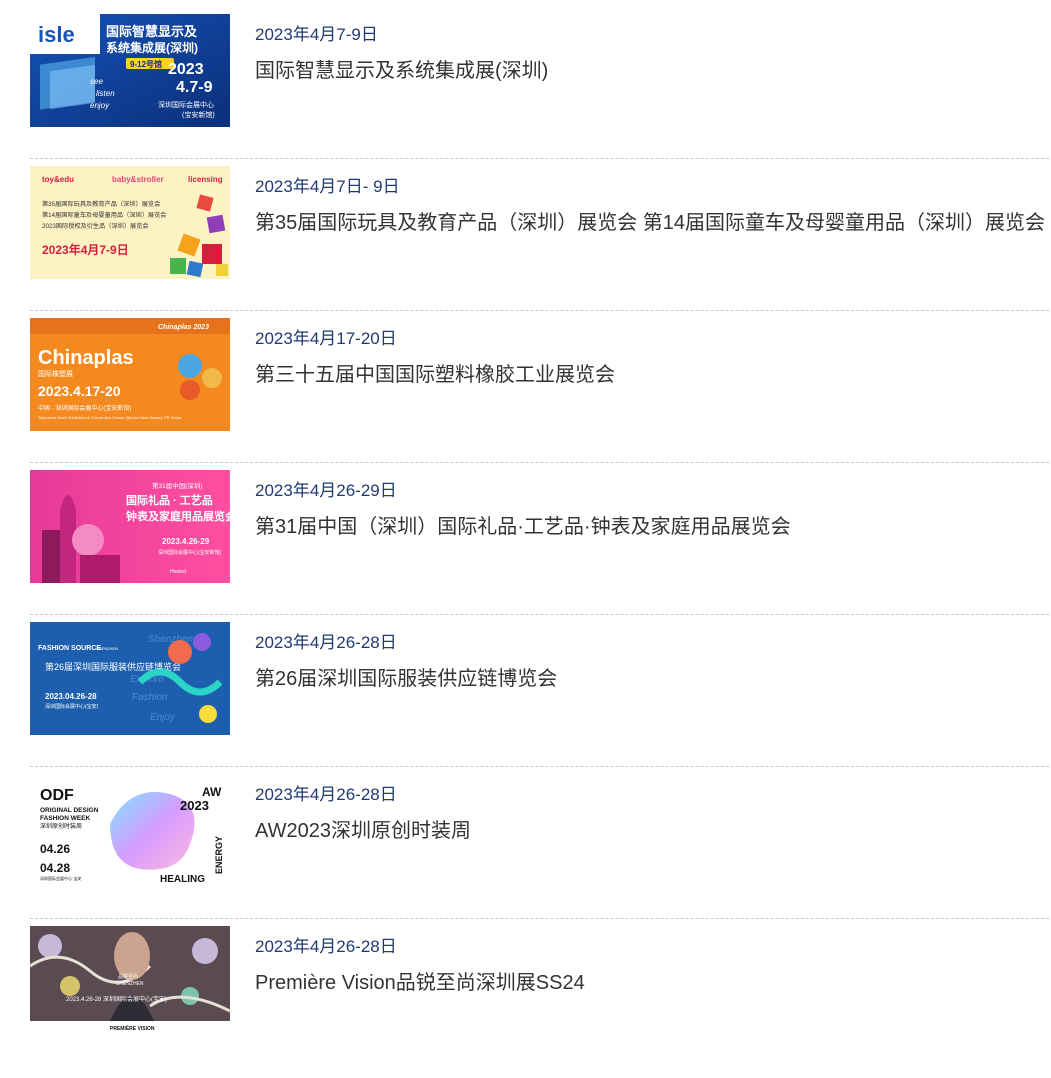 The image size is (1051, 1078). I want to click on script-enjoy: Enjoy, so click(163, 717).